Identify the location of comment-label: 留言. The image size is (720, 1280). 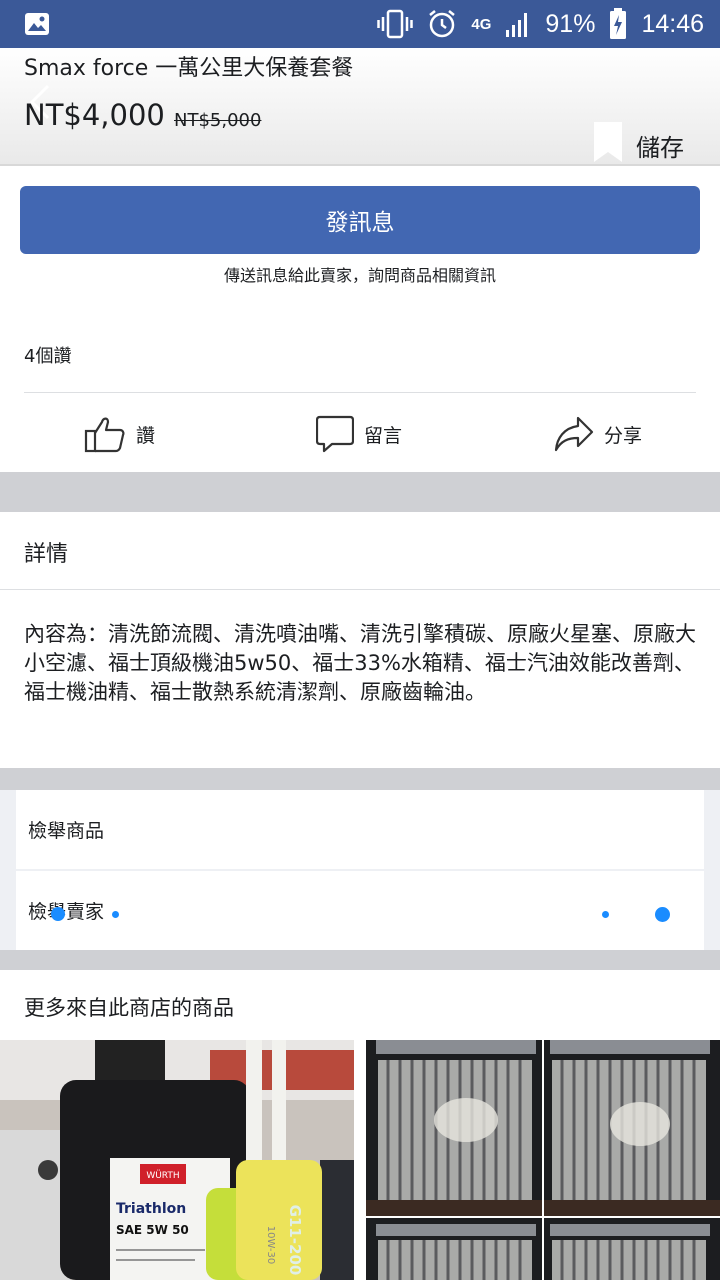
(383, 435).